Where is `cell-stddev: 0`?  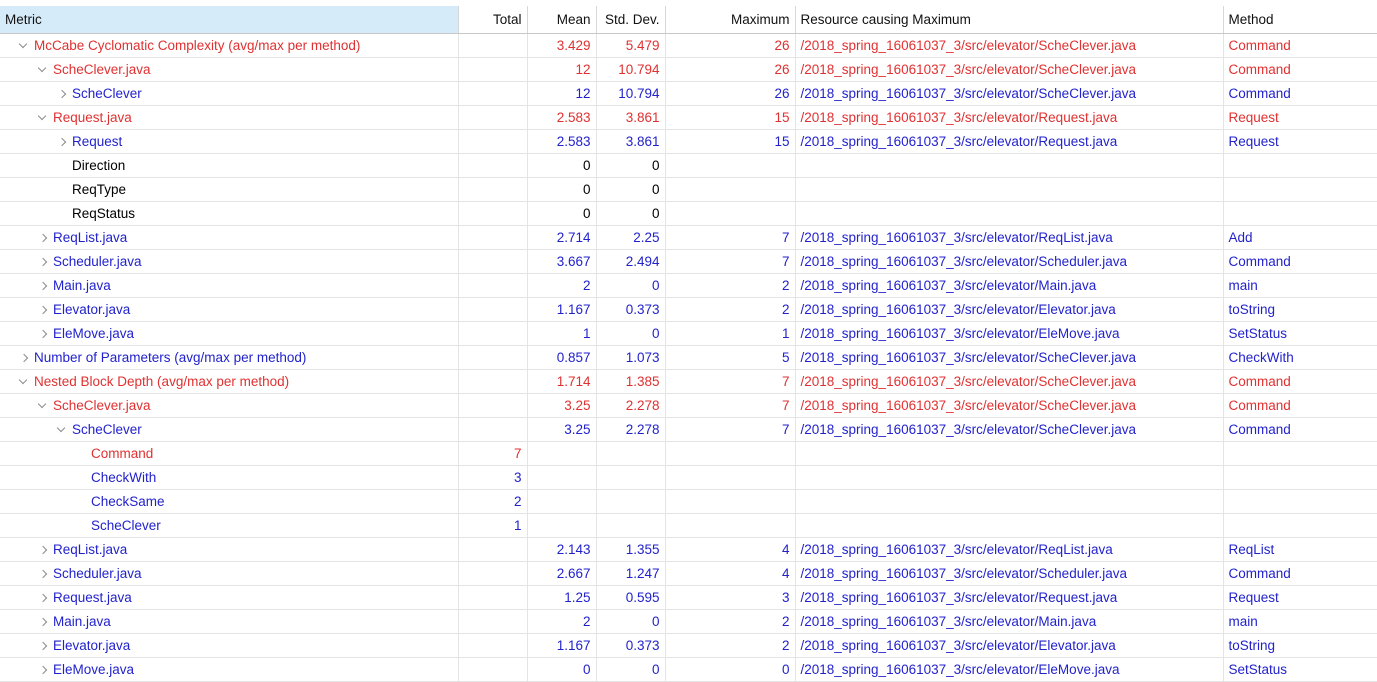 cell-stddev: 0 is located at coordinates (631, 285).